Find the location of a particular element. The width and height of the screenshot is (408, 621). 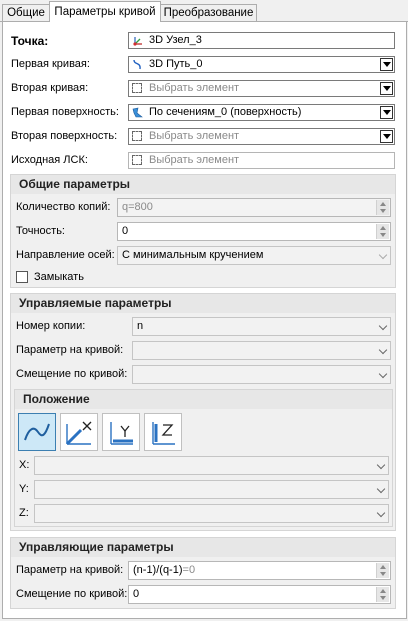

point-field: 3D Узел_3 is located at coordinates (261, 40).